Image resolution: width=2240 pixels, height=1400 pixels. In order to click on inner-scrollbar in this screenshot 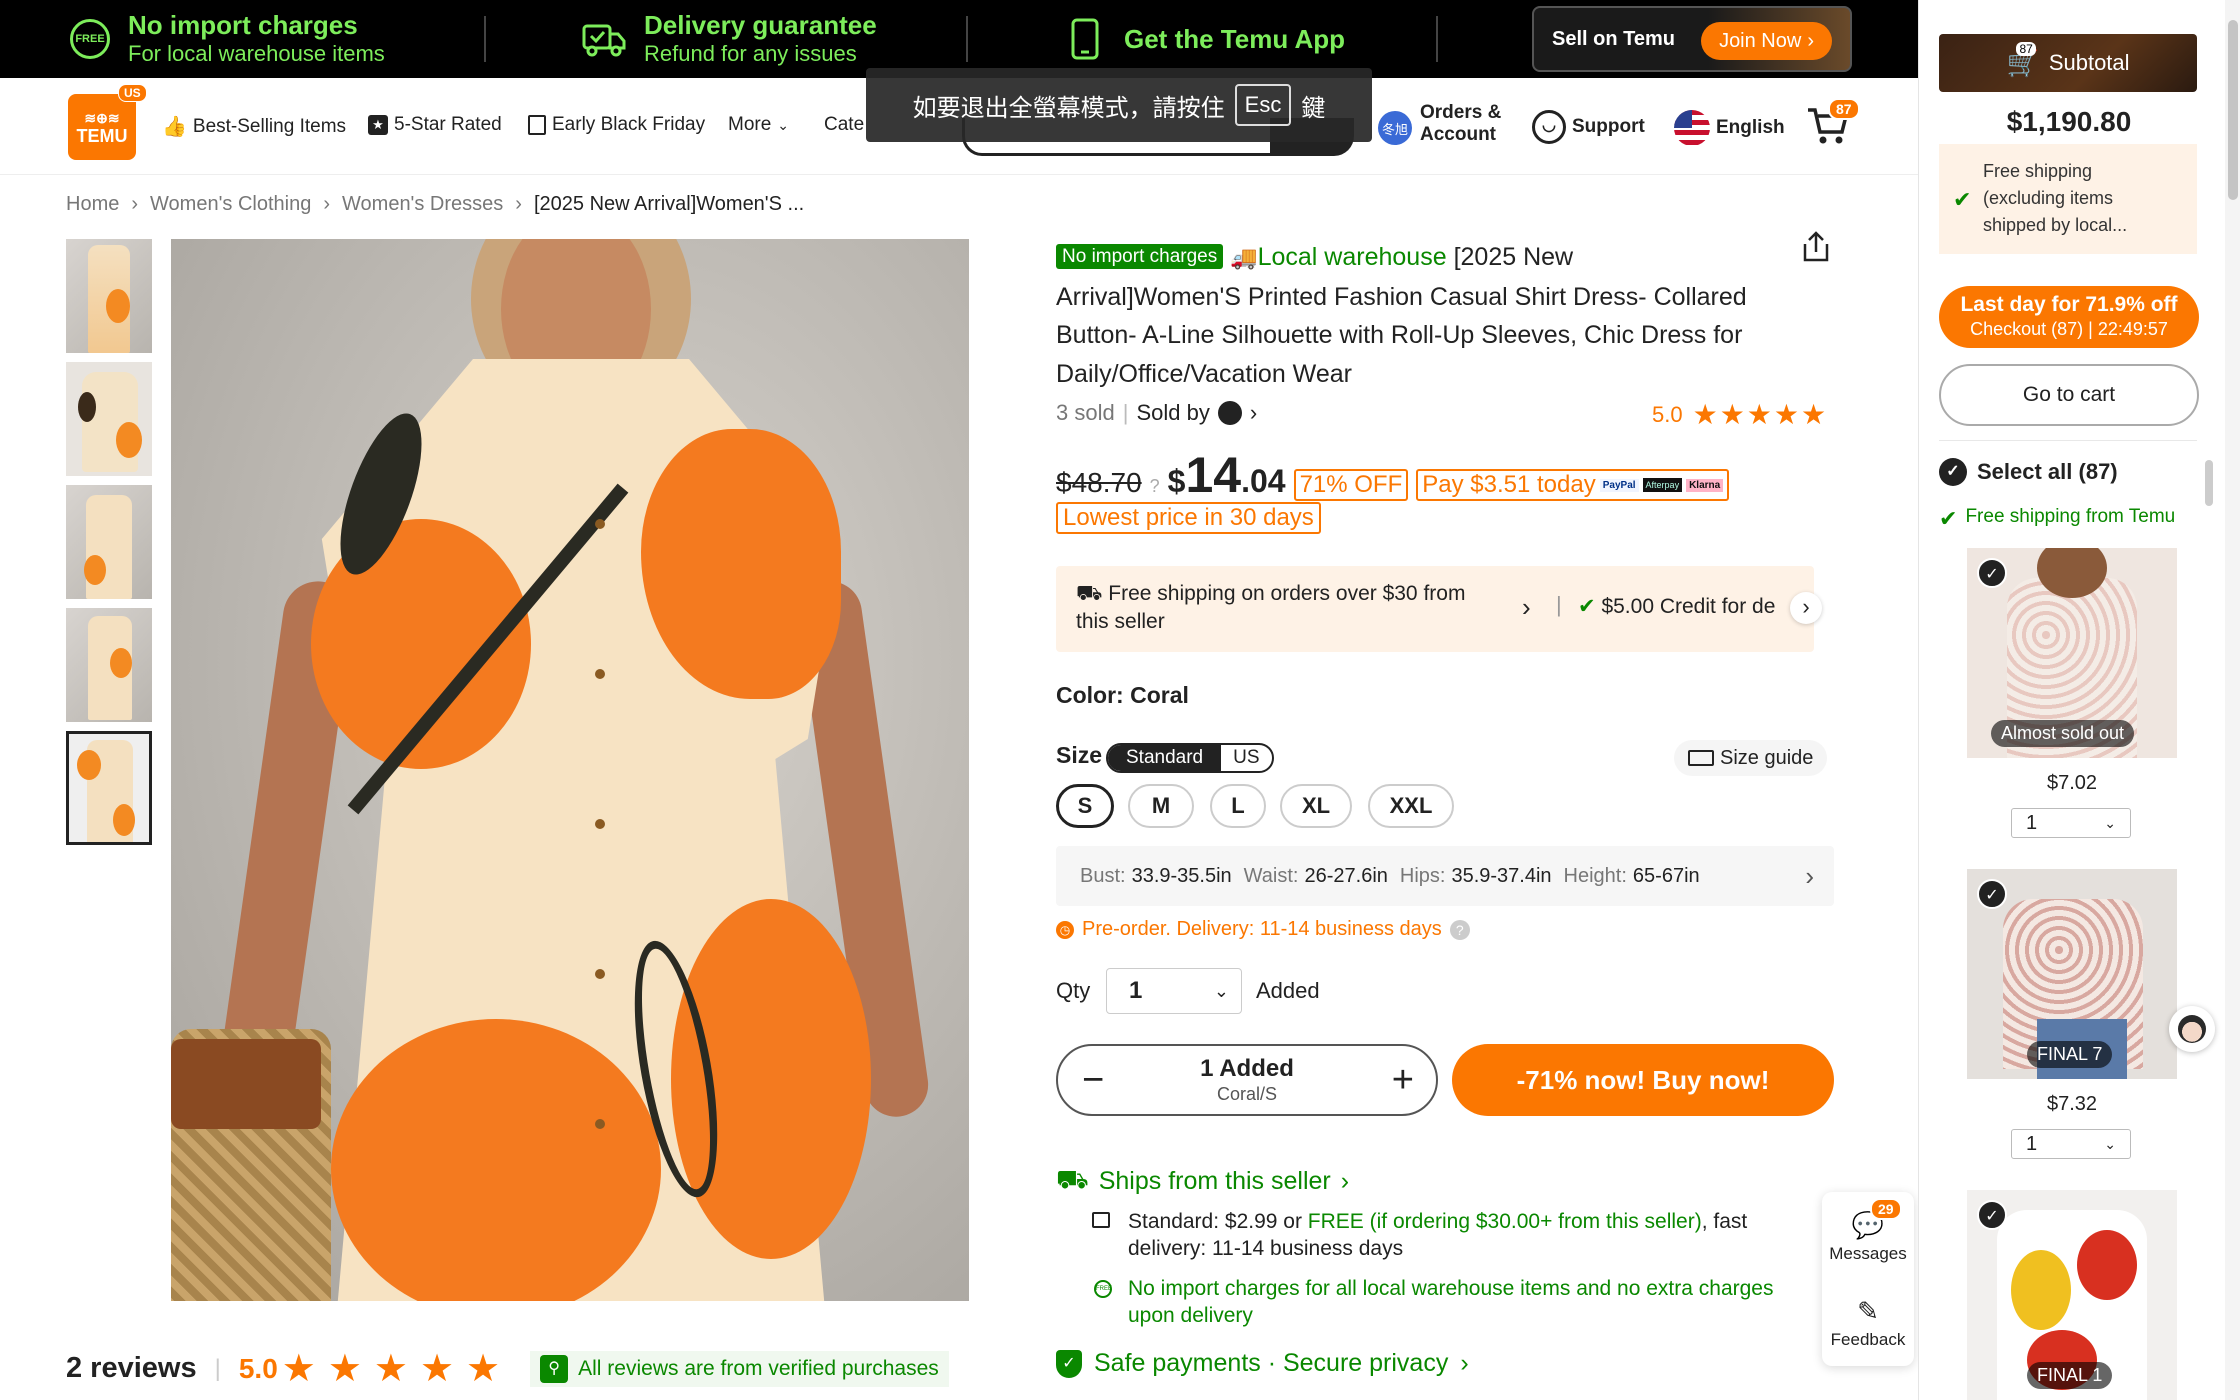, I will do `click(2209, 483)`.